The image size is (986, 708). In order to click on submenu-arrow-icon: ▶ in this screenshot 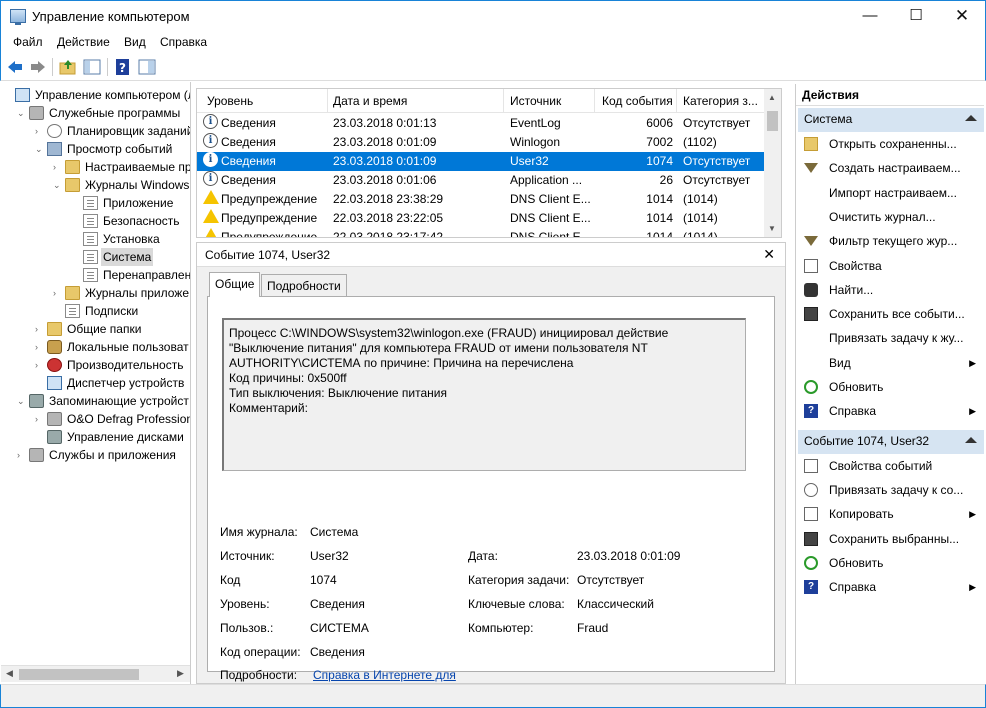, I will do `click(972, 514)`.